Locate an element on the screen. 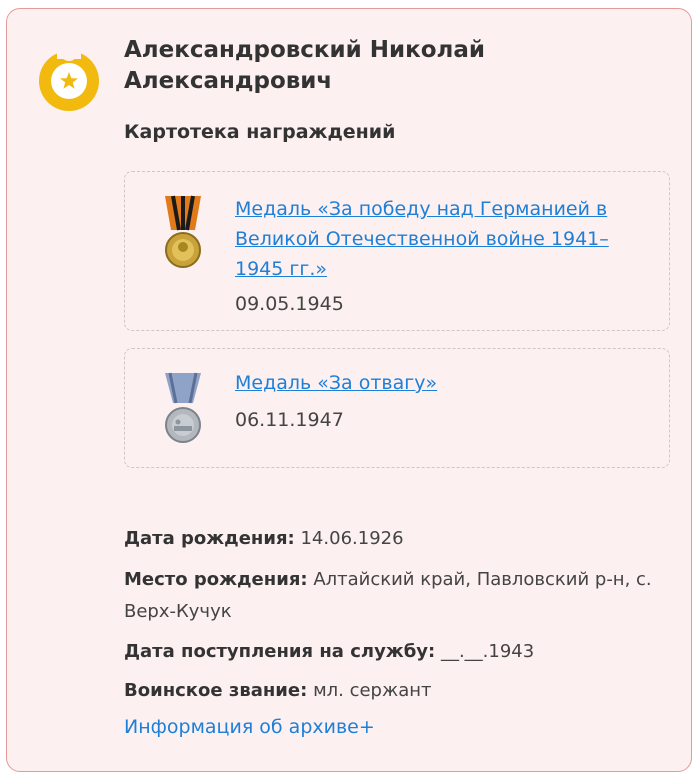  birth-place-label: Место рождения: is located at coordinates (216, 579).